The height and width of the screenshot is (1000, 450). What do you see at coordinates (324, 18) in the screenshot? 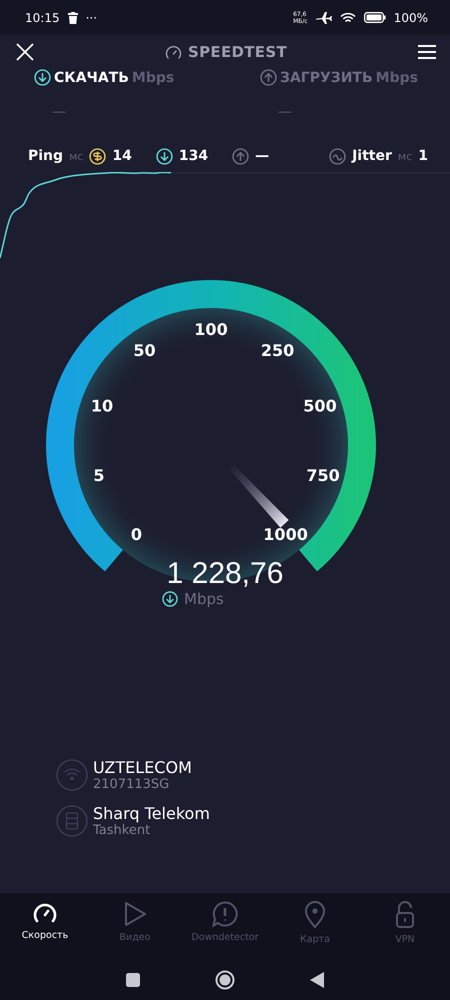
I see `airplane-icon` at bounding box center [324, 18].